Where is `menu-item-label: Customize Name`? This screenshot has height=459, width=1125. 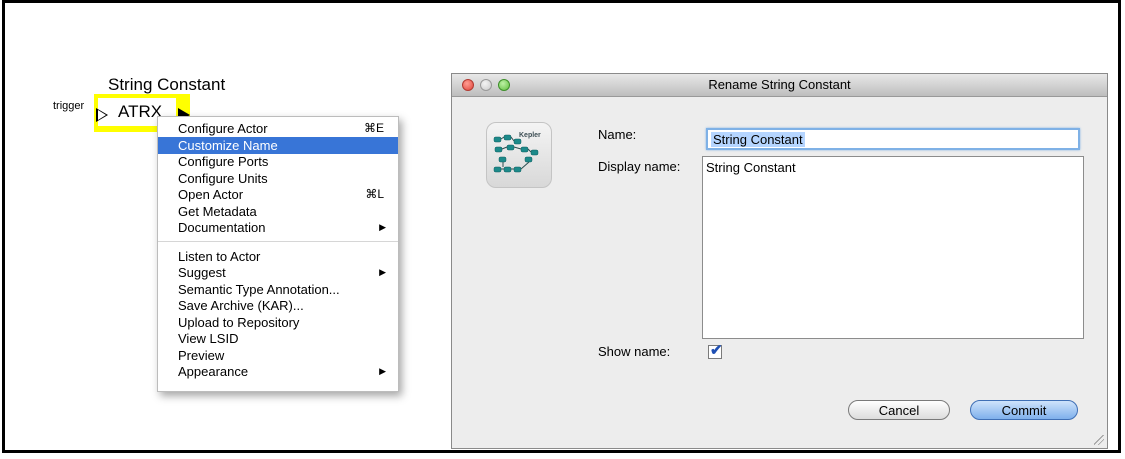
menu-item-label: Customize Name is located at coordinates (228, 145).